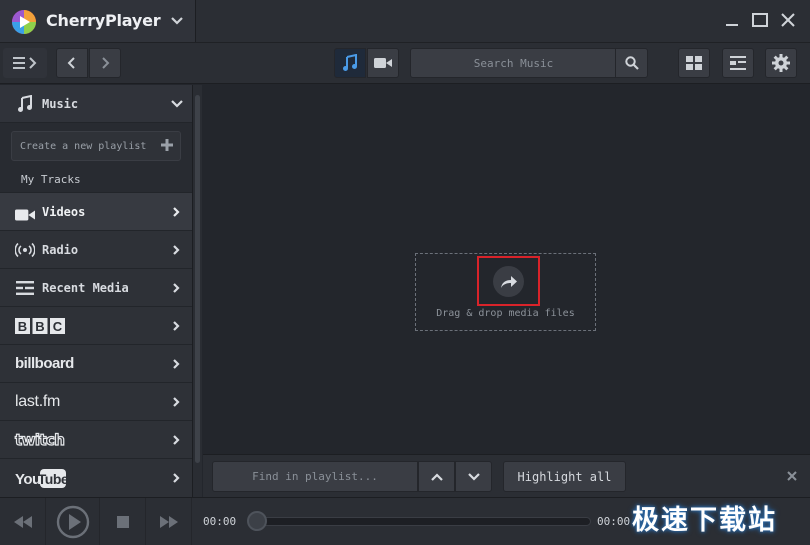 This screenshot has width=810, height=545. I want to click on list-view-icon, so click(738, 63).